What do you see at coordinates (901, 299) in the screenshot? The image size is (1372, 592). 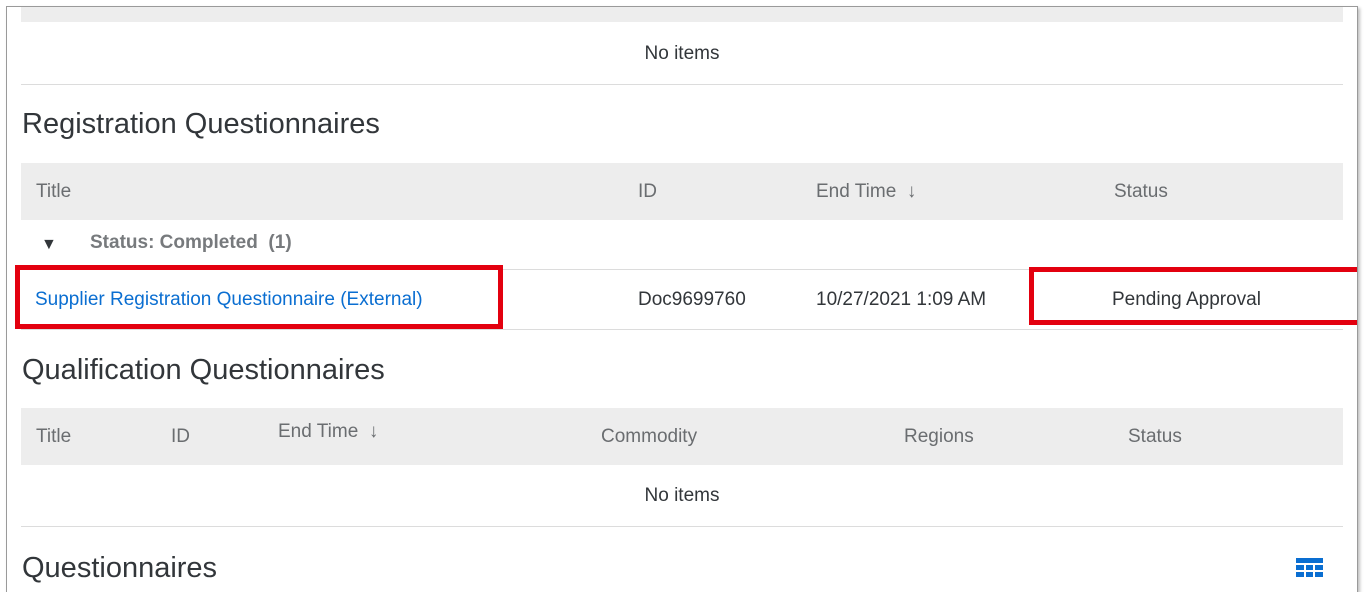 I see `questionnaire-end-time: 10/27/2021 1:09 AM` at bounding box center [901, 299].